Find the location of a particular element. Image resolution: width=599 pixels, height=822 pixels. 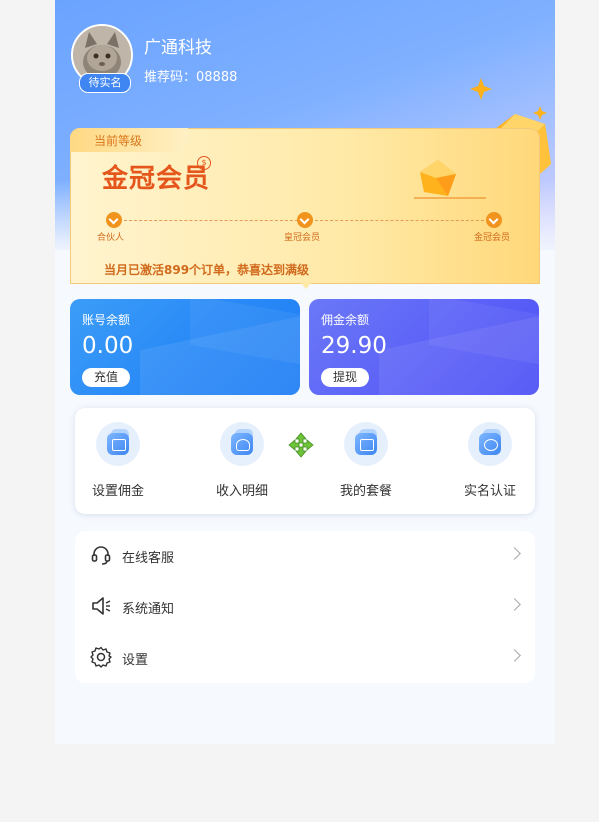

recharge-button: 充值 is located at coordinates (106, 377).